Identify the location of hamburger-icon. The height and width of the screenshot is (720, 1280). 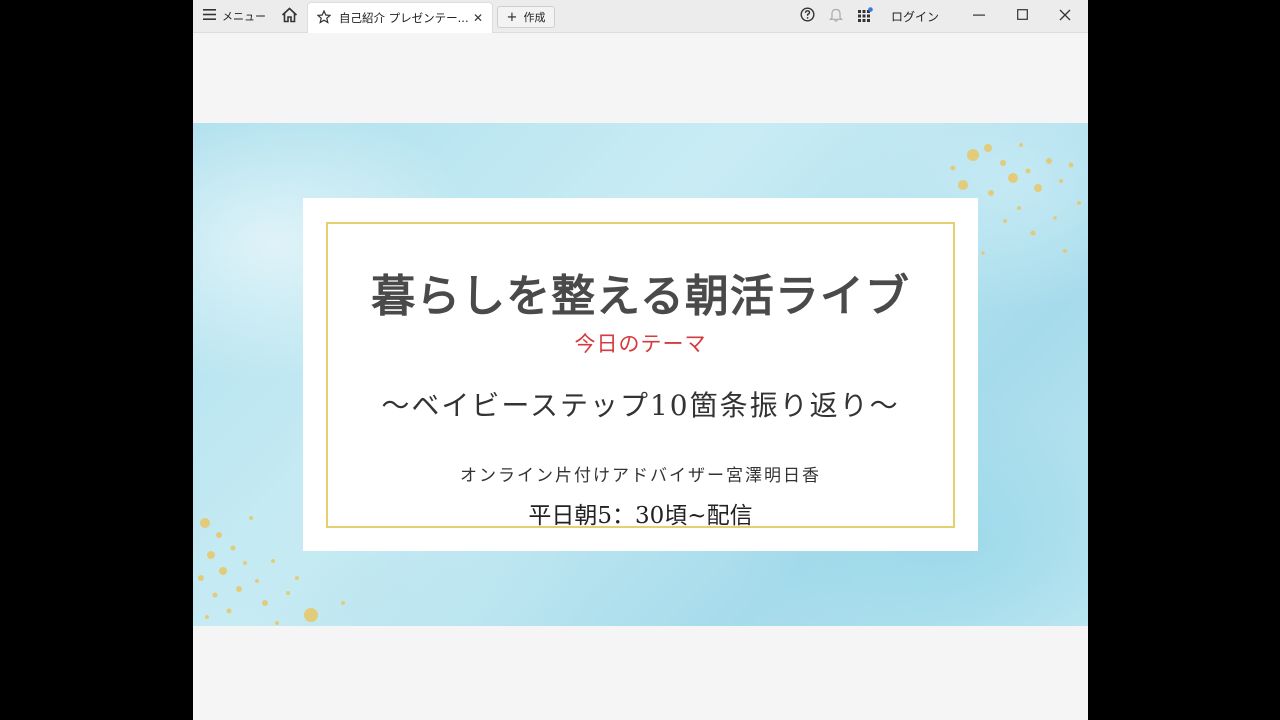
(209, 16).